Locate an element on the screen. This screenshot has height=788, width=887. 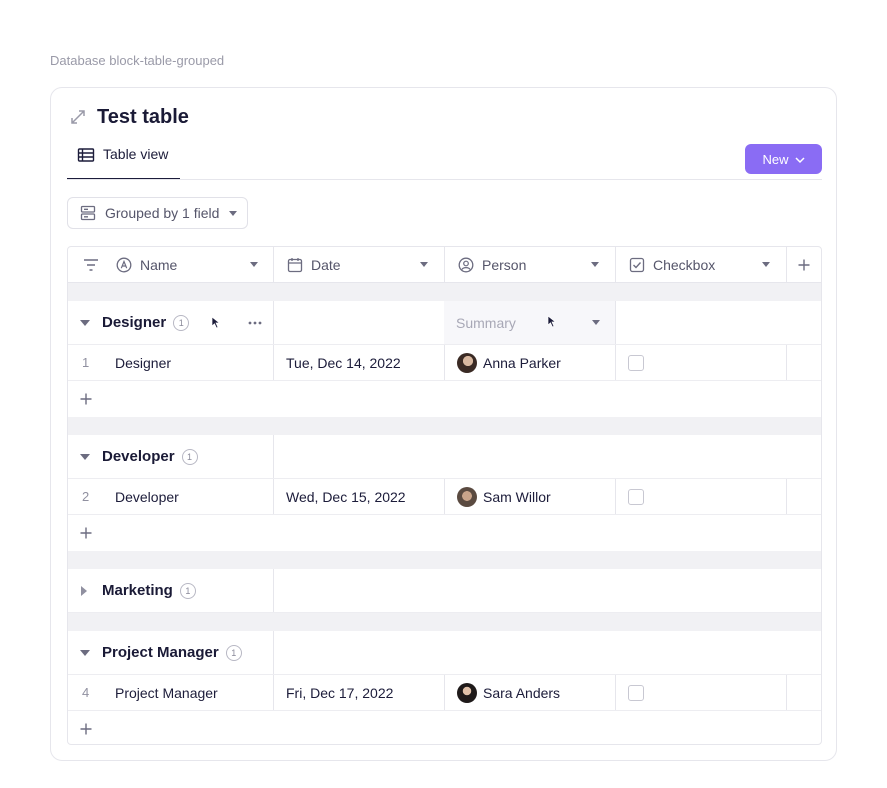
more-options-icon is located at coordinates (255, 322).